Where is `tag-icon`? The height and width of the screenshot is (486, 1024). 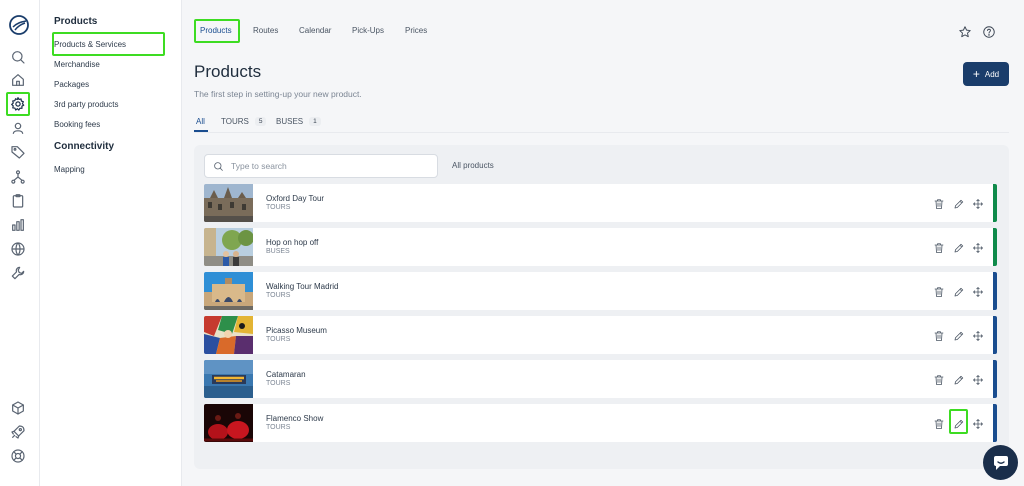
tag-icon is located at coordinates (18, 152).